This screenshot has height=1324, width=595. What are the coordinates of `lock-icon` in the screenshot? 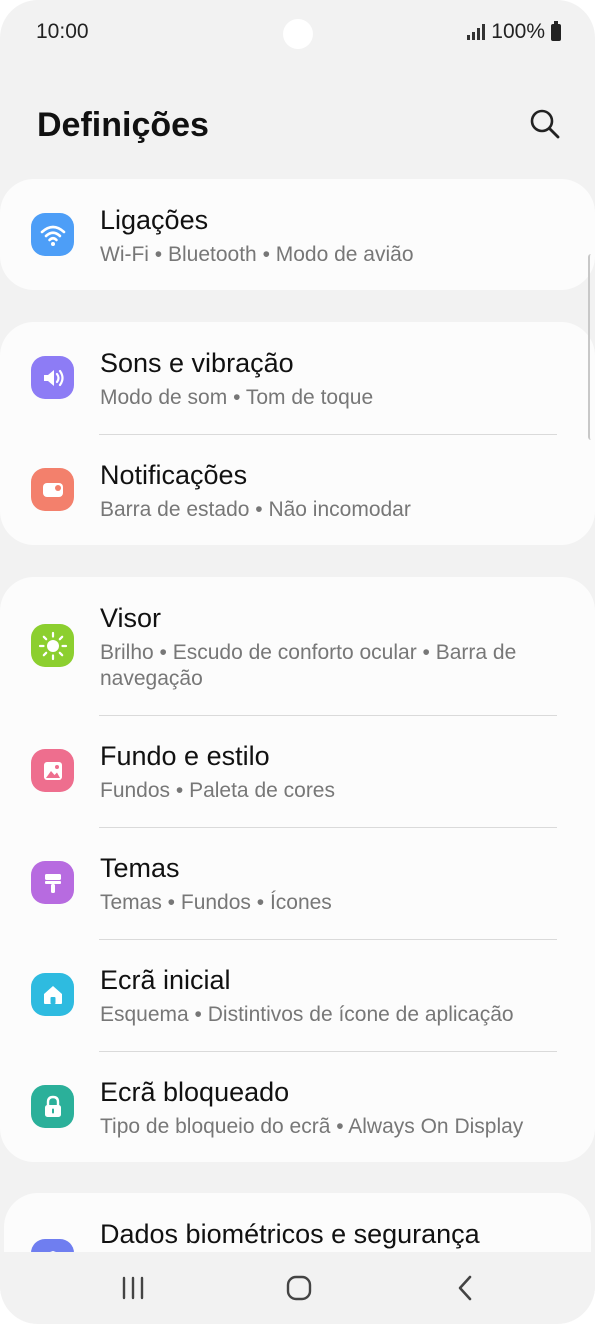 It's located at (52, 1106).